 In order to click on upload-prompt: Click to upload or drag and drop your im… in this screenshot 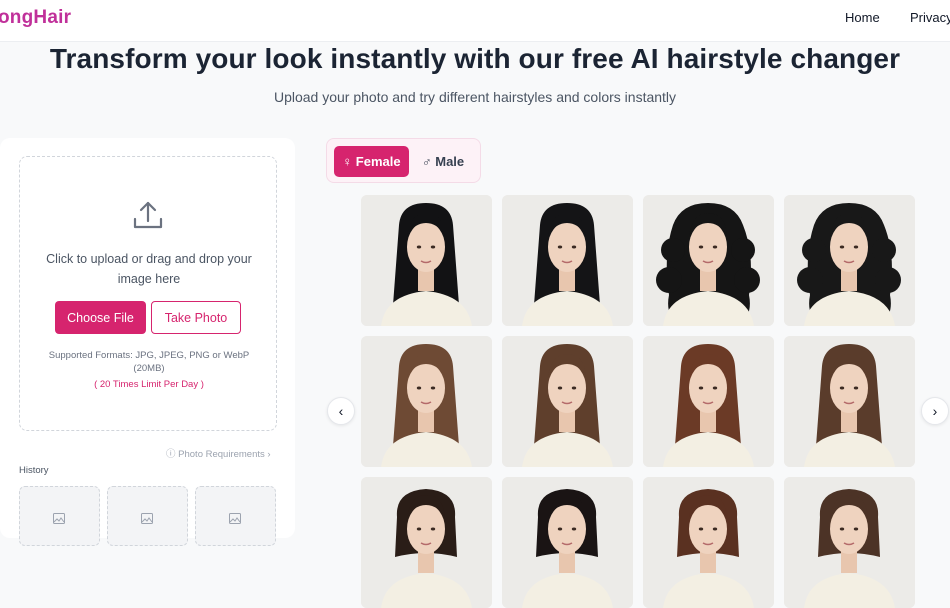, I will do `click(149, 269)`.